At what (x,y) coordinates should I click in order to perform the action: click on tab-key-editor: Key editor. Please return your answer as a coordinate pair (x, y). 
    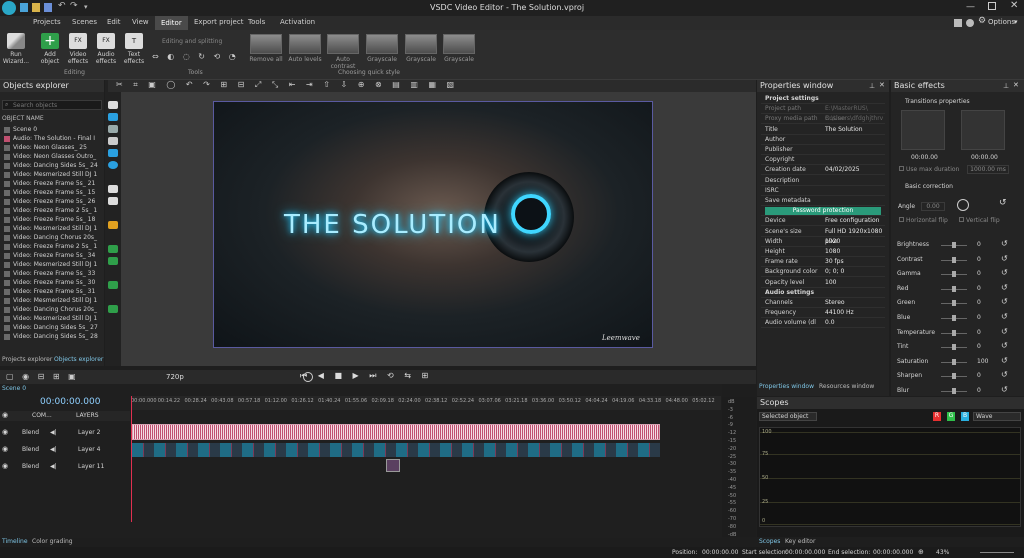
    Looking at the image, I should click on (800, 541).